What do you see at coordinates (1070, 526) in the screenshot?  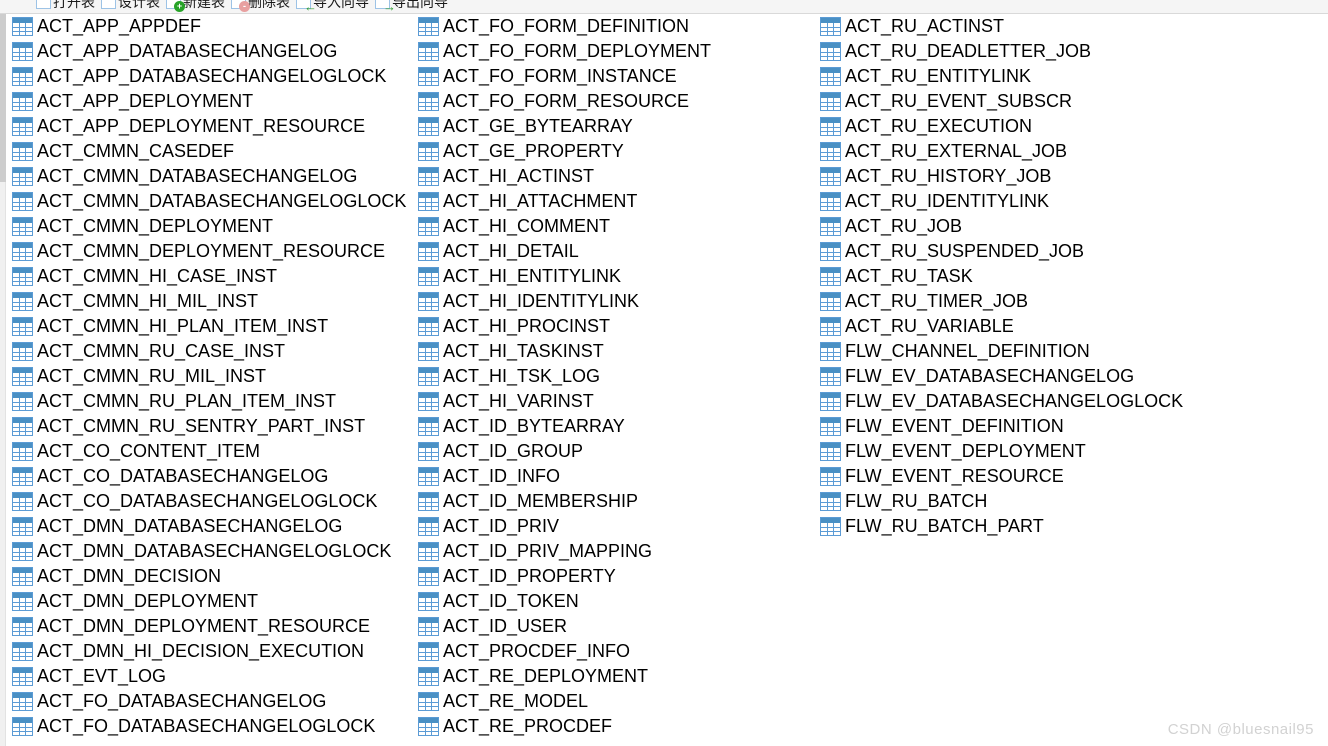 I see `list-item: FLW_RU_BATCH_PART` at bounding box center [1070, 526].